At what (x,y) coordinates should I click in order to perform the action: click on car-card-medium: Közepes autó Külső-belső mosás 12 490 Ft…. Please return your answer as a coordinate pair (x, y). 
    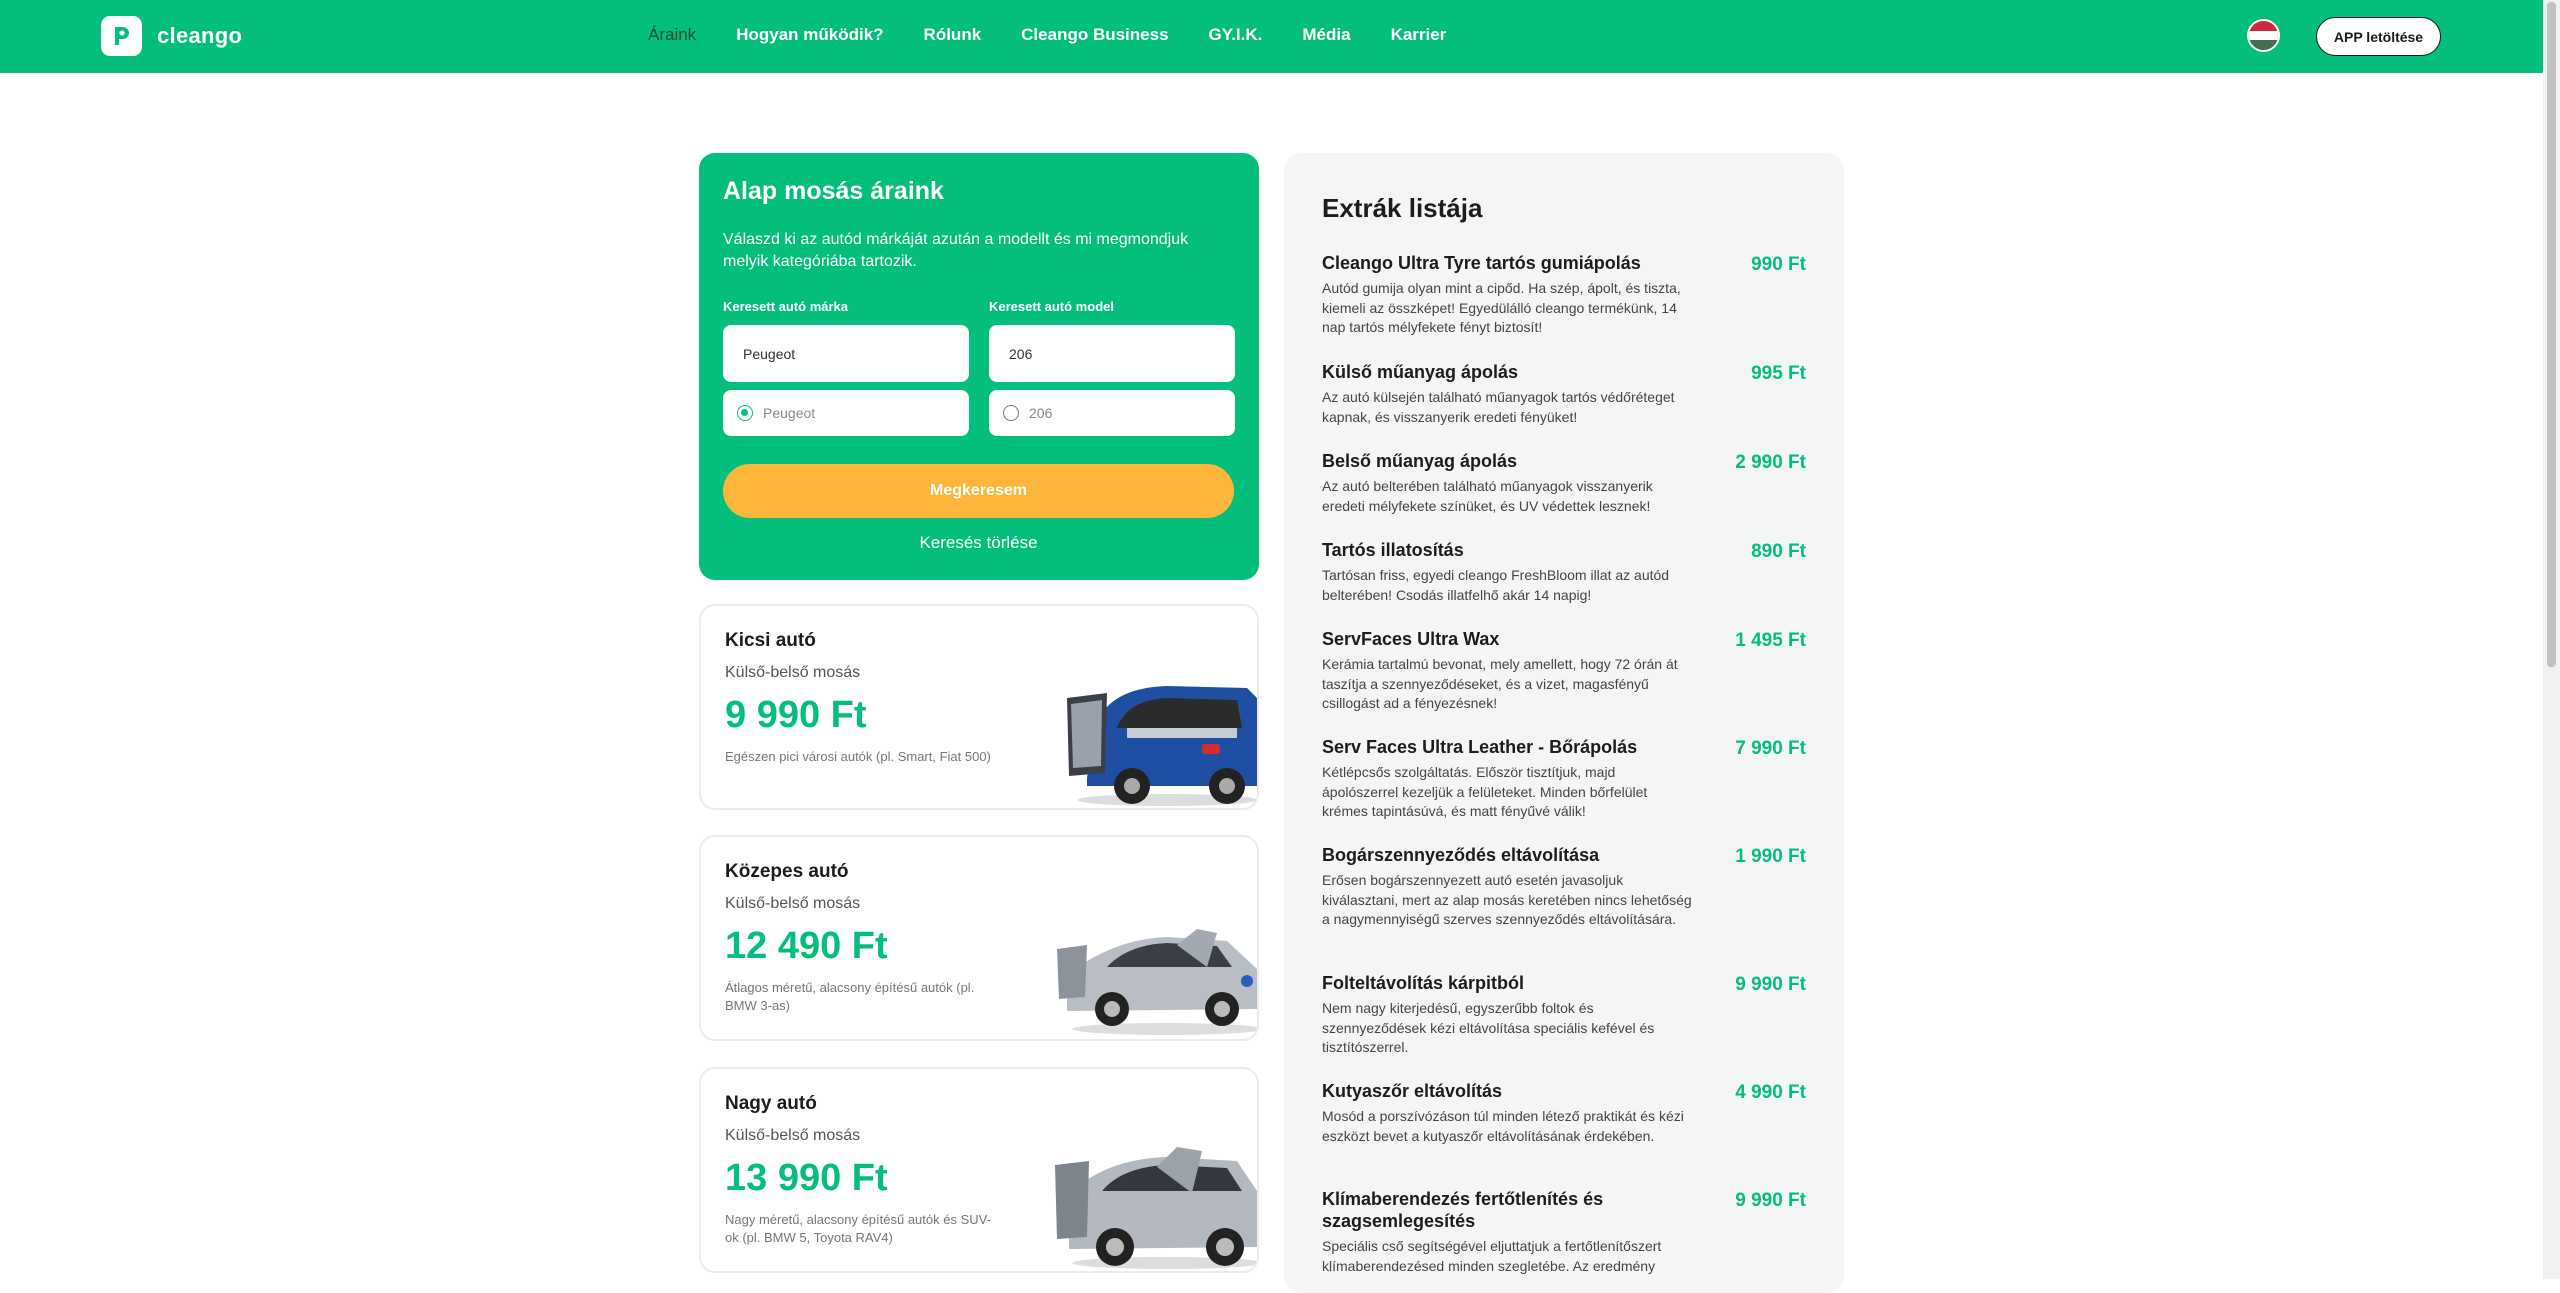
    Looking at the image, I should click on (979, 938).